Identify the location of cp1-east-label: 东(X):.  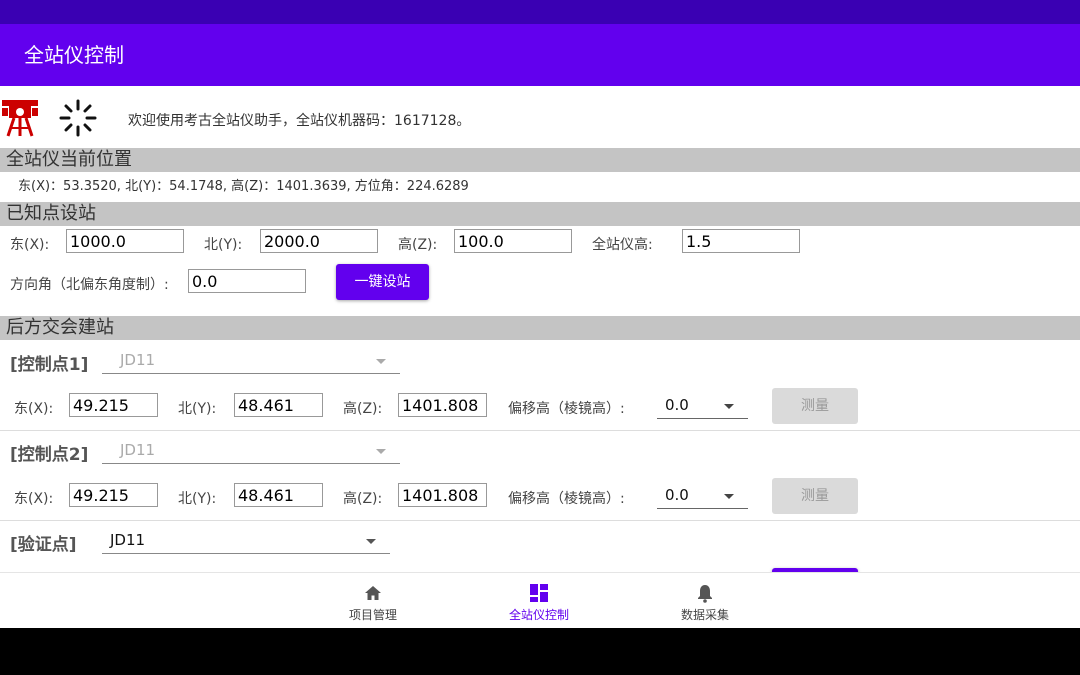
(34, 409).